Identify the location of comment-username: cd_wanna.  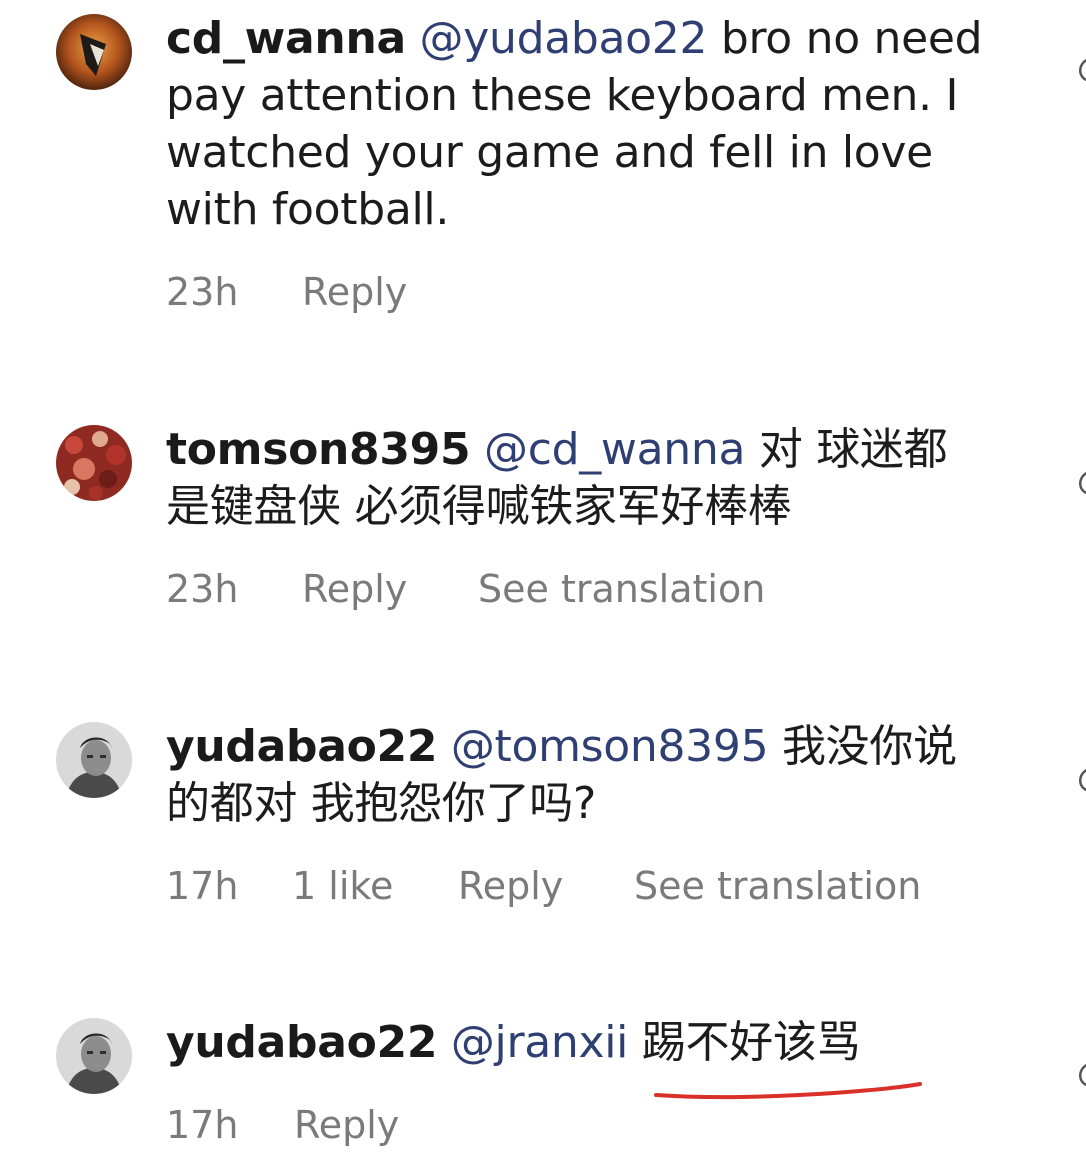
(286, 38).